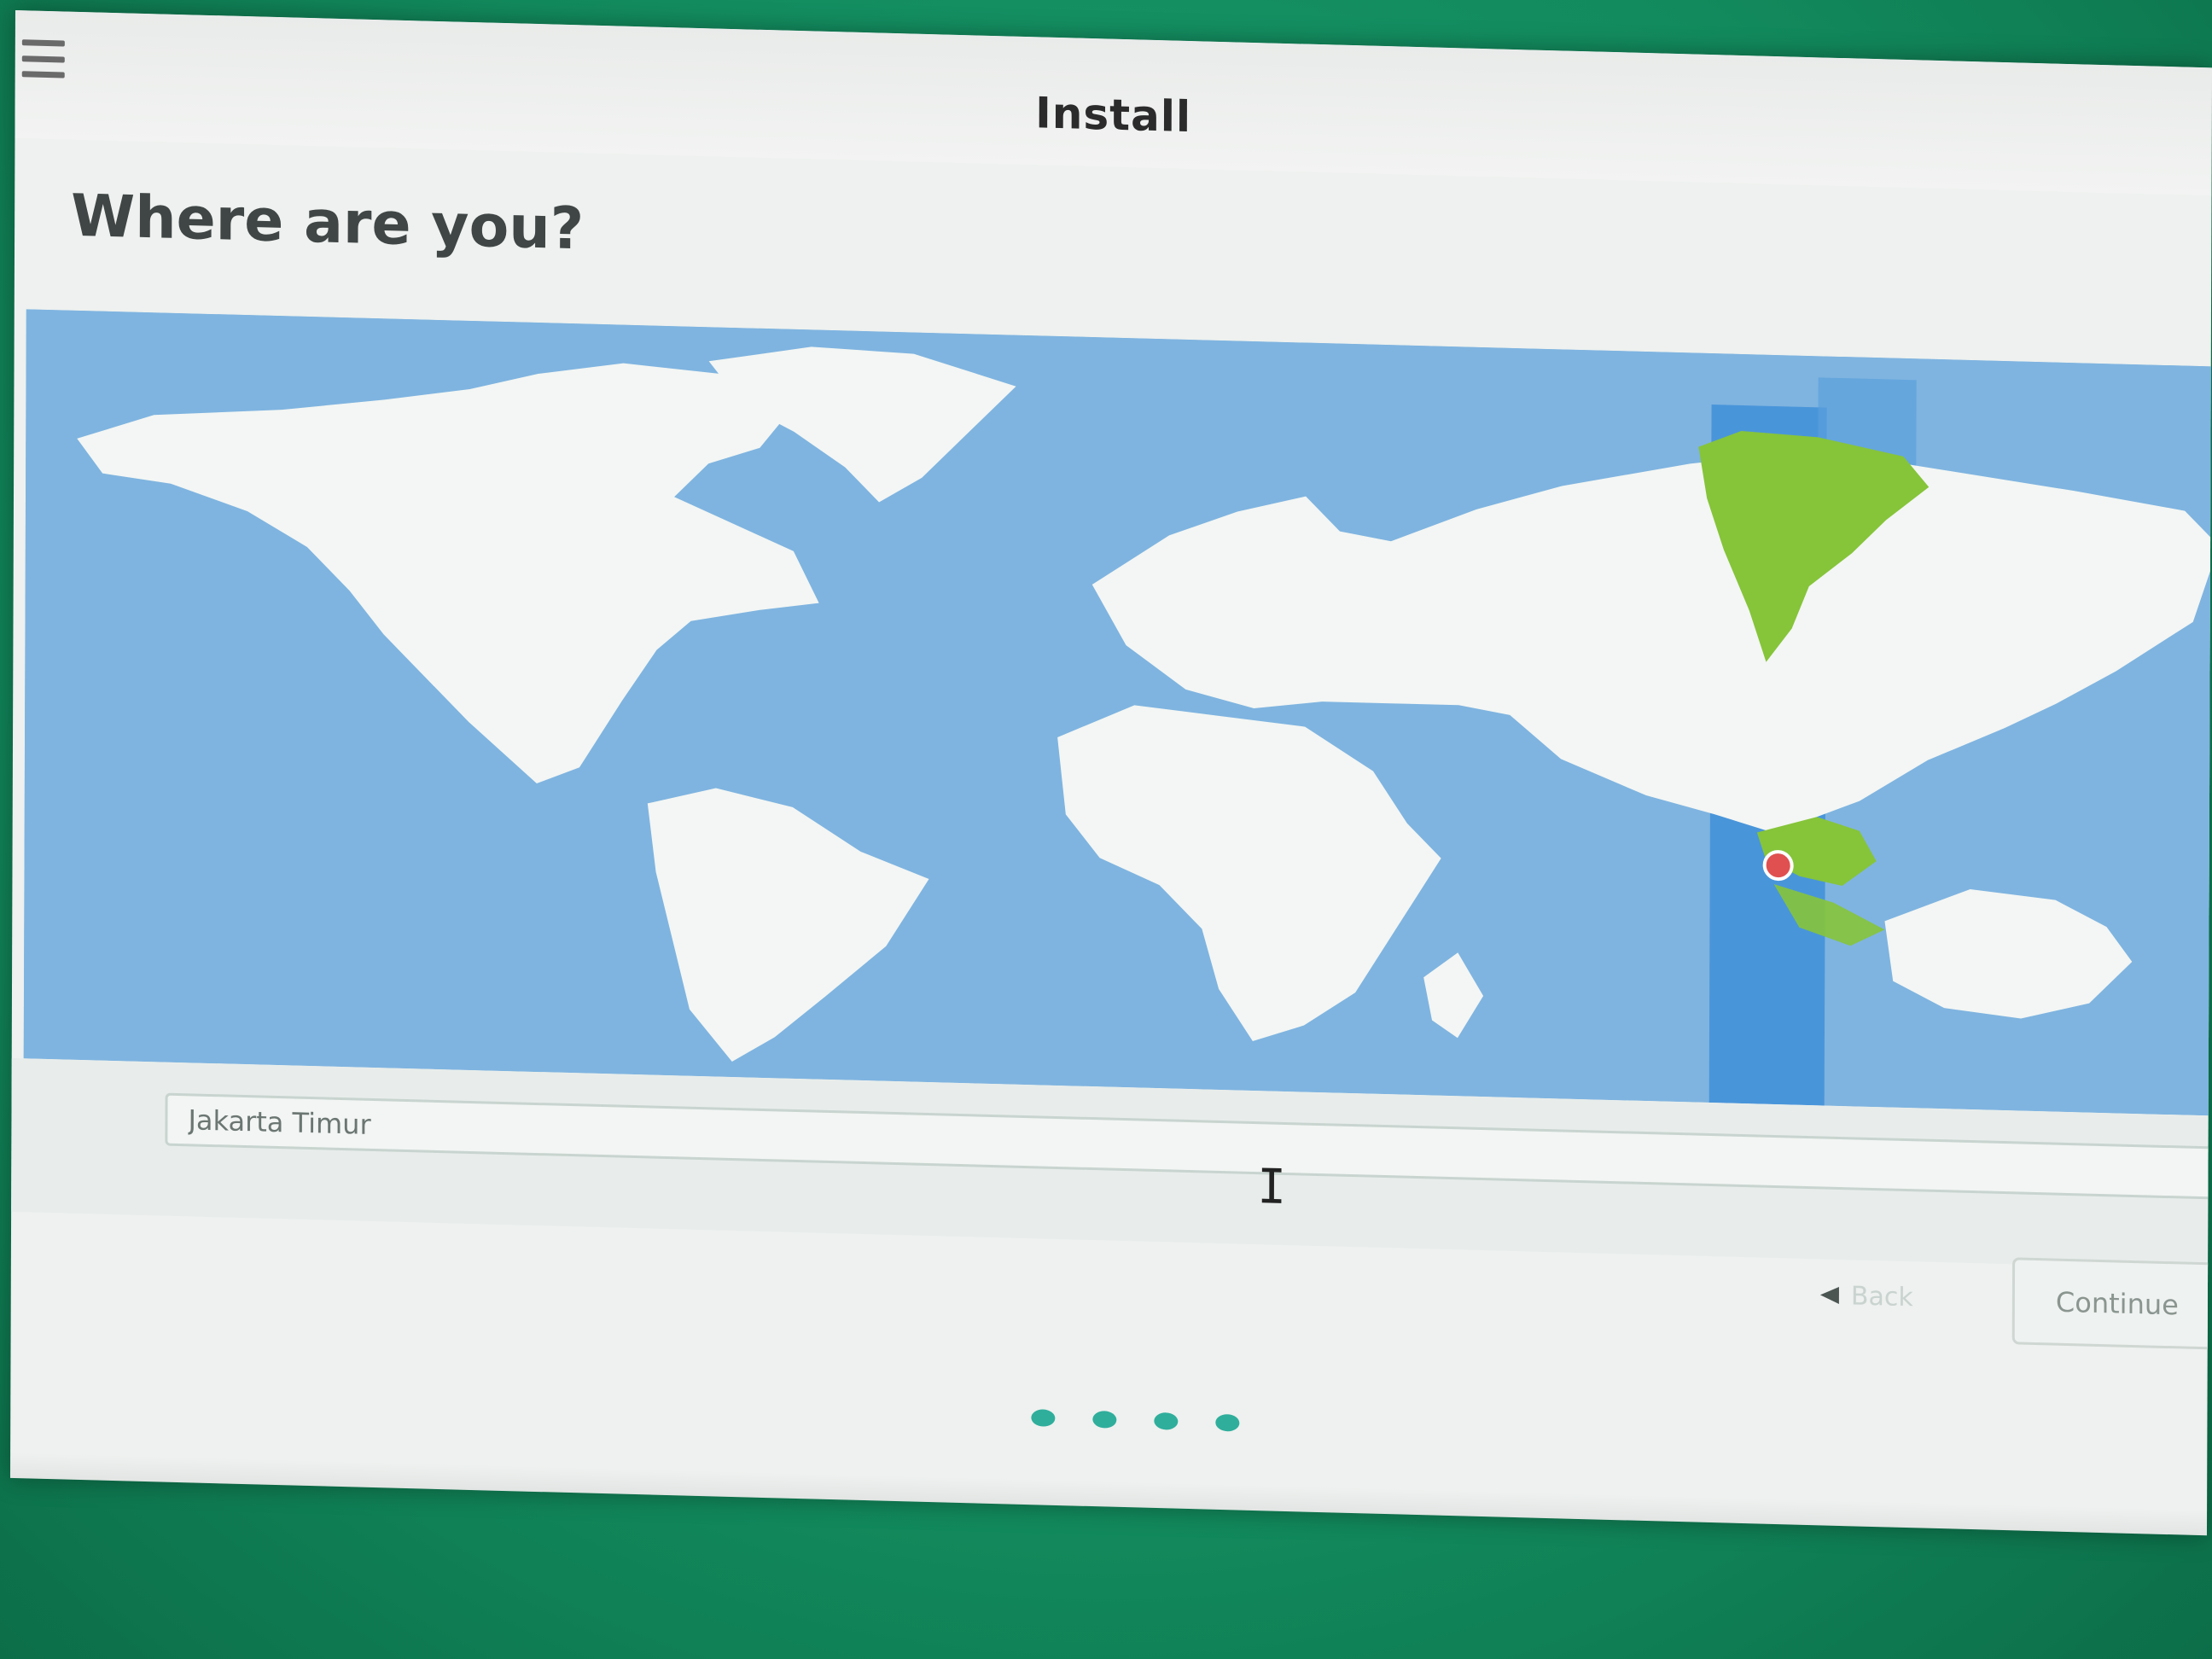  Describe the element at coordinates (1272, 1187) in the screenshot. I see `i-beam-cursor-icon: I` at that location.